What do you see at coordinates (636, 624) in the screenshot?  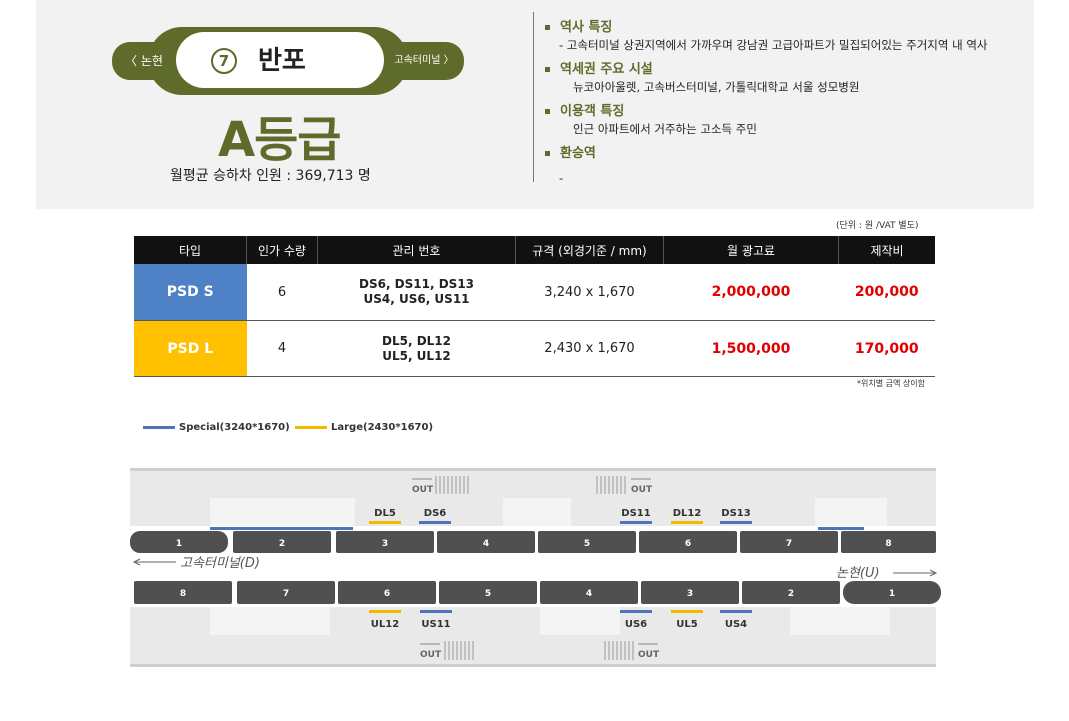 I see `ad-position-label: US6` at bounding box center [636, 624].